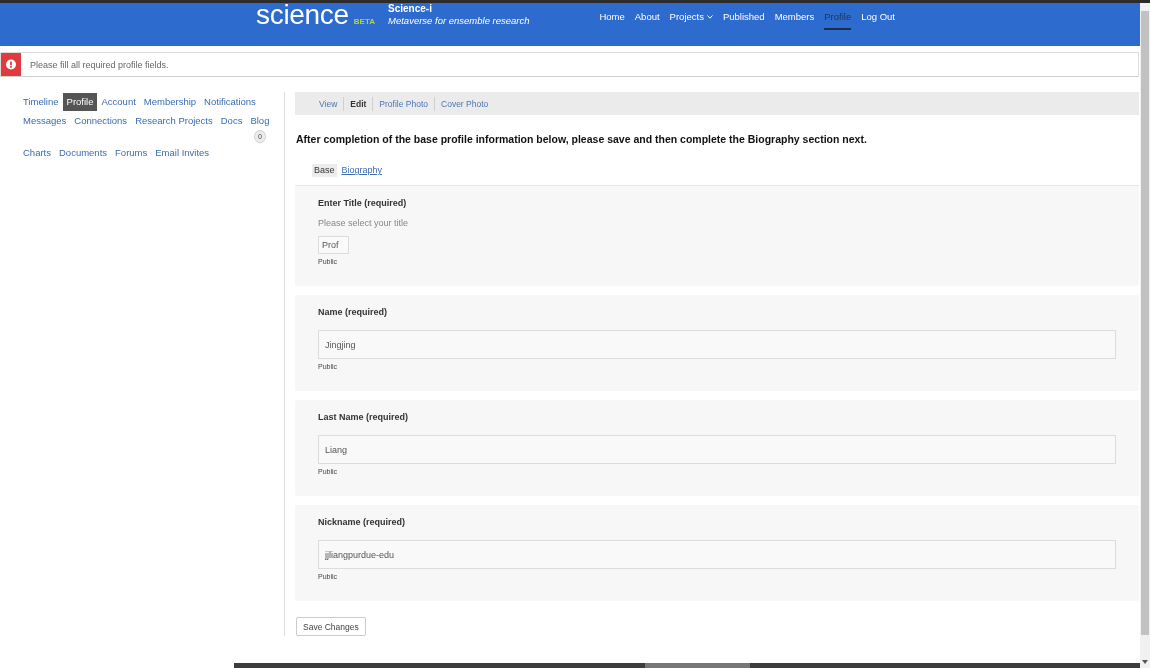  Describe the element at coordinates (410, 9) in the screenshot. I see `site-name: Science-i` at that location.